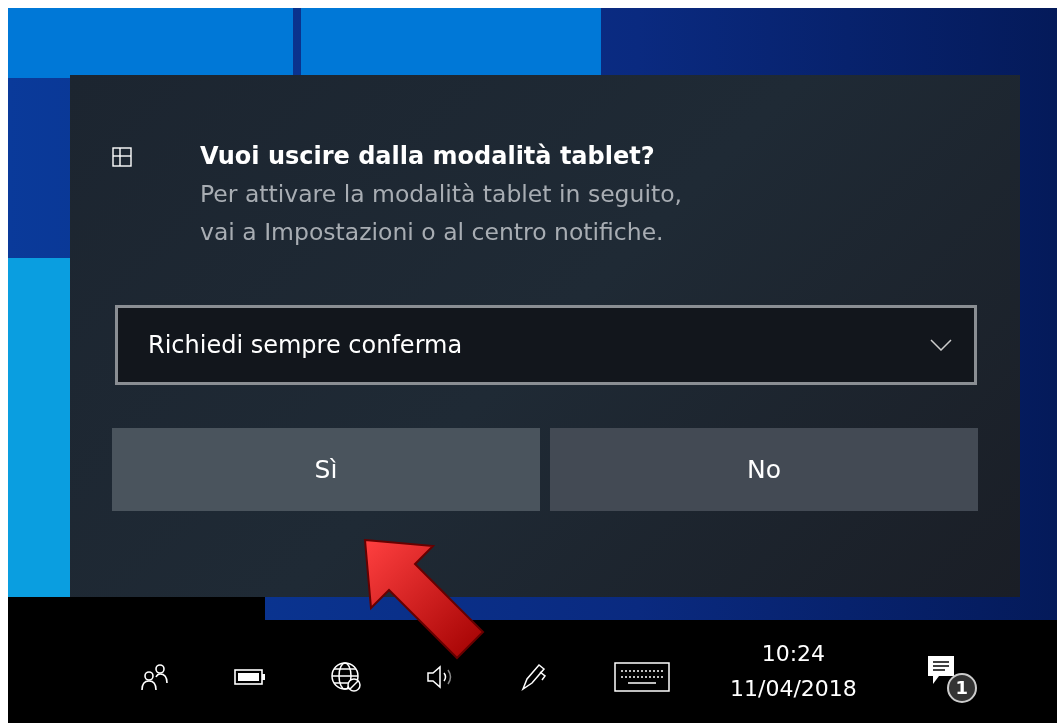 The height and width of the screenshot is (723, 1057). What do you see at coordinates (961, 687) in the screenshot?
I see `notification-badge: 1` at bounding box center [961, 687].